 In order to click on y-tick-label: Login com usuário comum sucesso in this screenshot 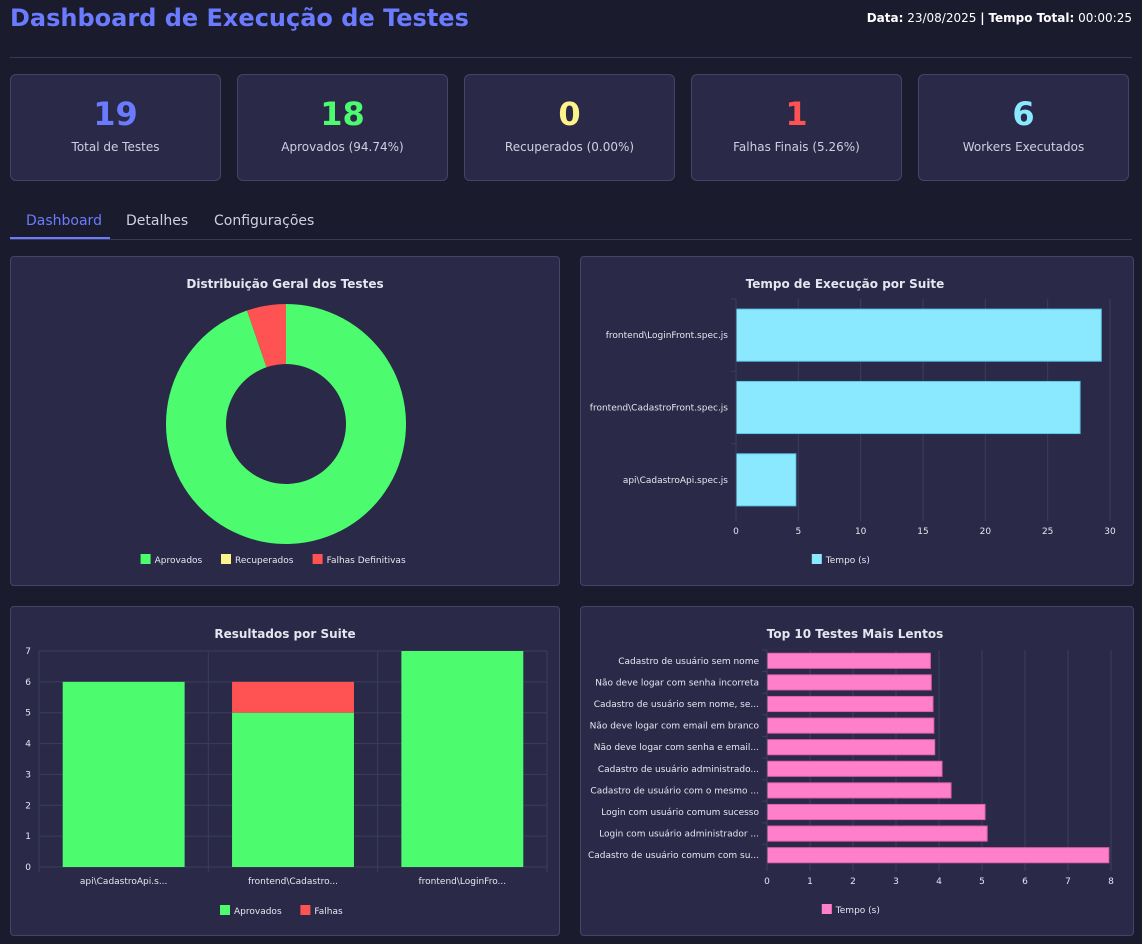, I will do `click(680, 813)`.